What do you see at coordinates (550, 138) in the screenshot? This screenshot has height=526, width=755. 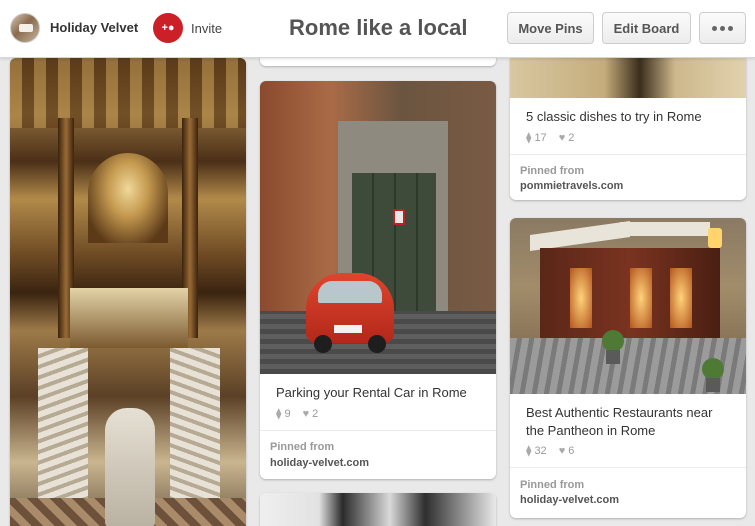 I see `pin-stats: ⧫ 17 ♥ 2` at bounding box center [550, 138].